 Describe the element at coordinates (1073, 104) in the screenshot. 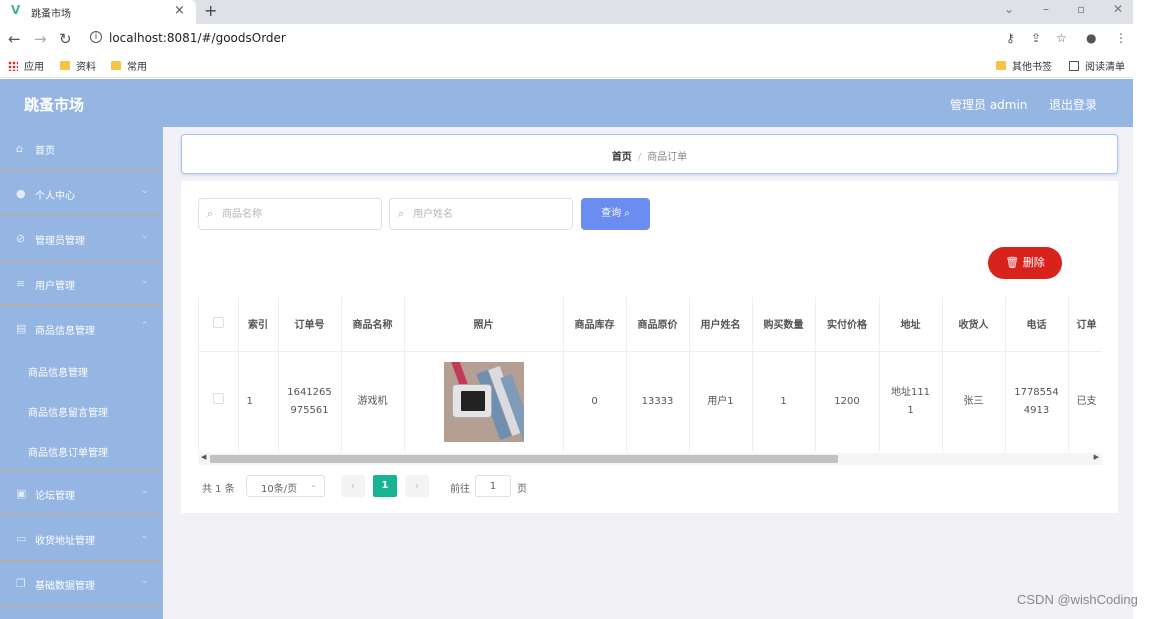

I see `logout-link: 退出登录` at that location.